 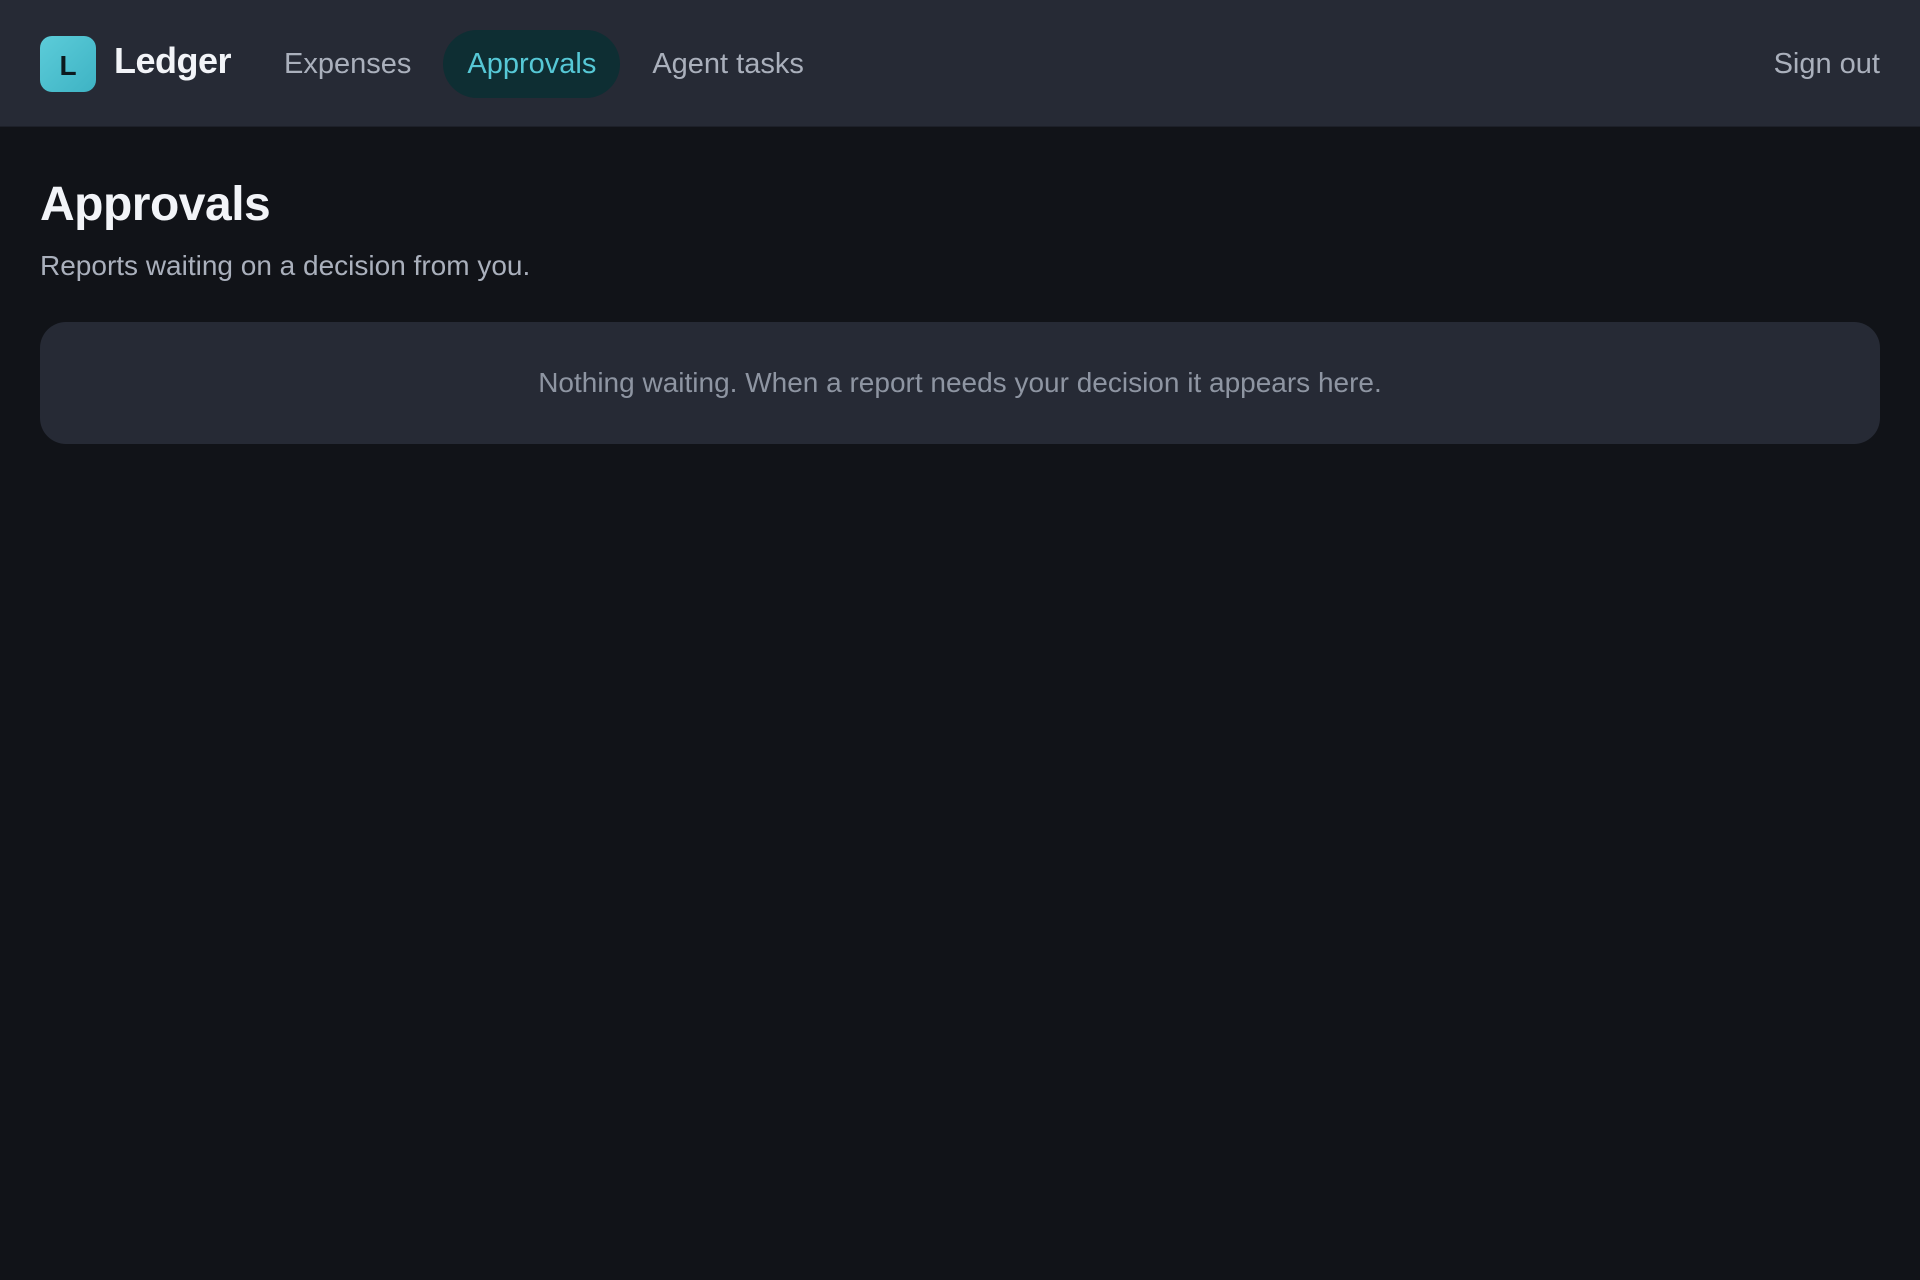 I want to click on nav-item-expenses: Expenses, so click(x=347, y=64).